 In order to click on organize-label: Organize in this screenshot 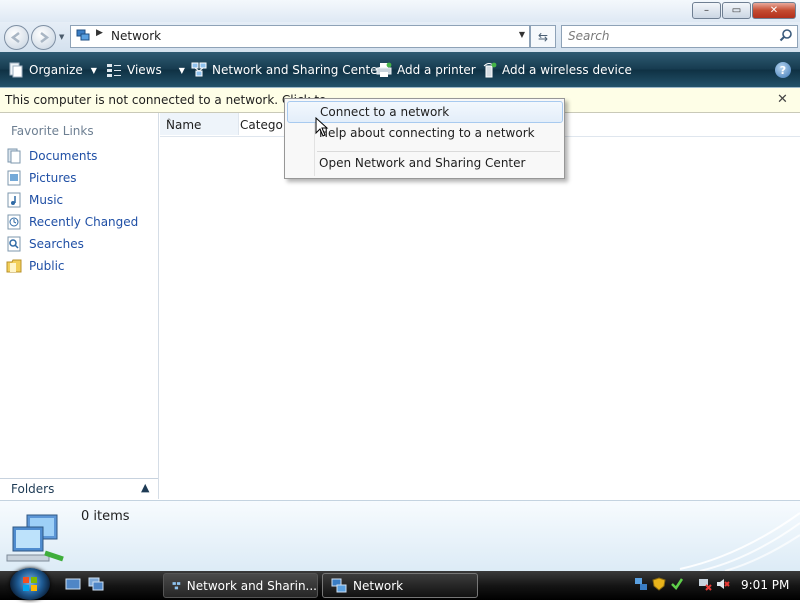, I will do `click(56, 70)`.